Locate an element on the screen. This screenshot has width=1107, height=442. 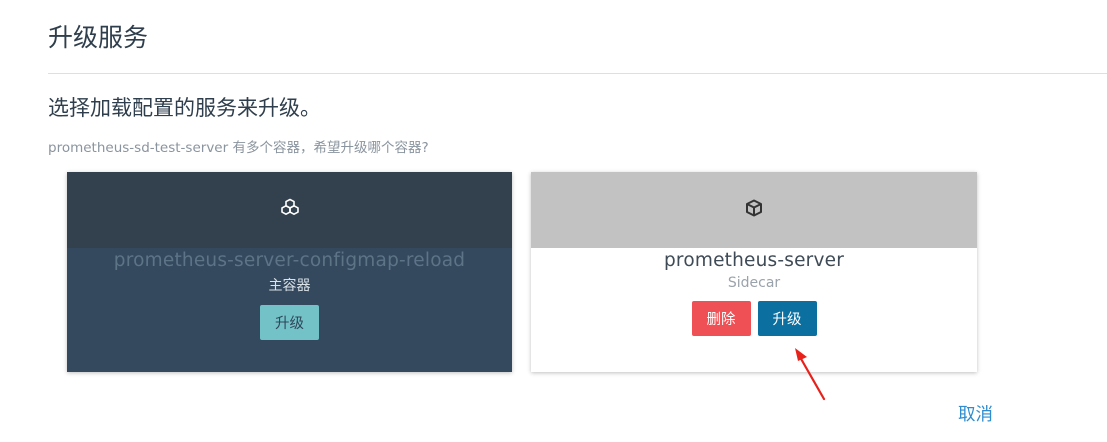
page-title: 升级服务 is located at coordinates (98, 37).